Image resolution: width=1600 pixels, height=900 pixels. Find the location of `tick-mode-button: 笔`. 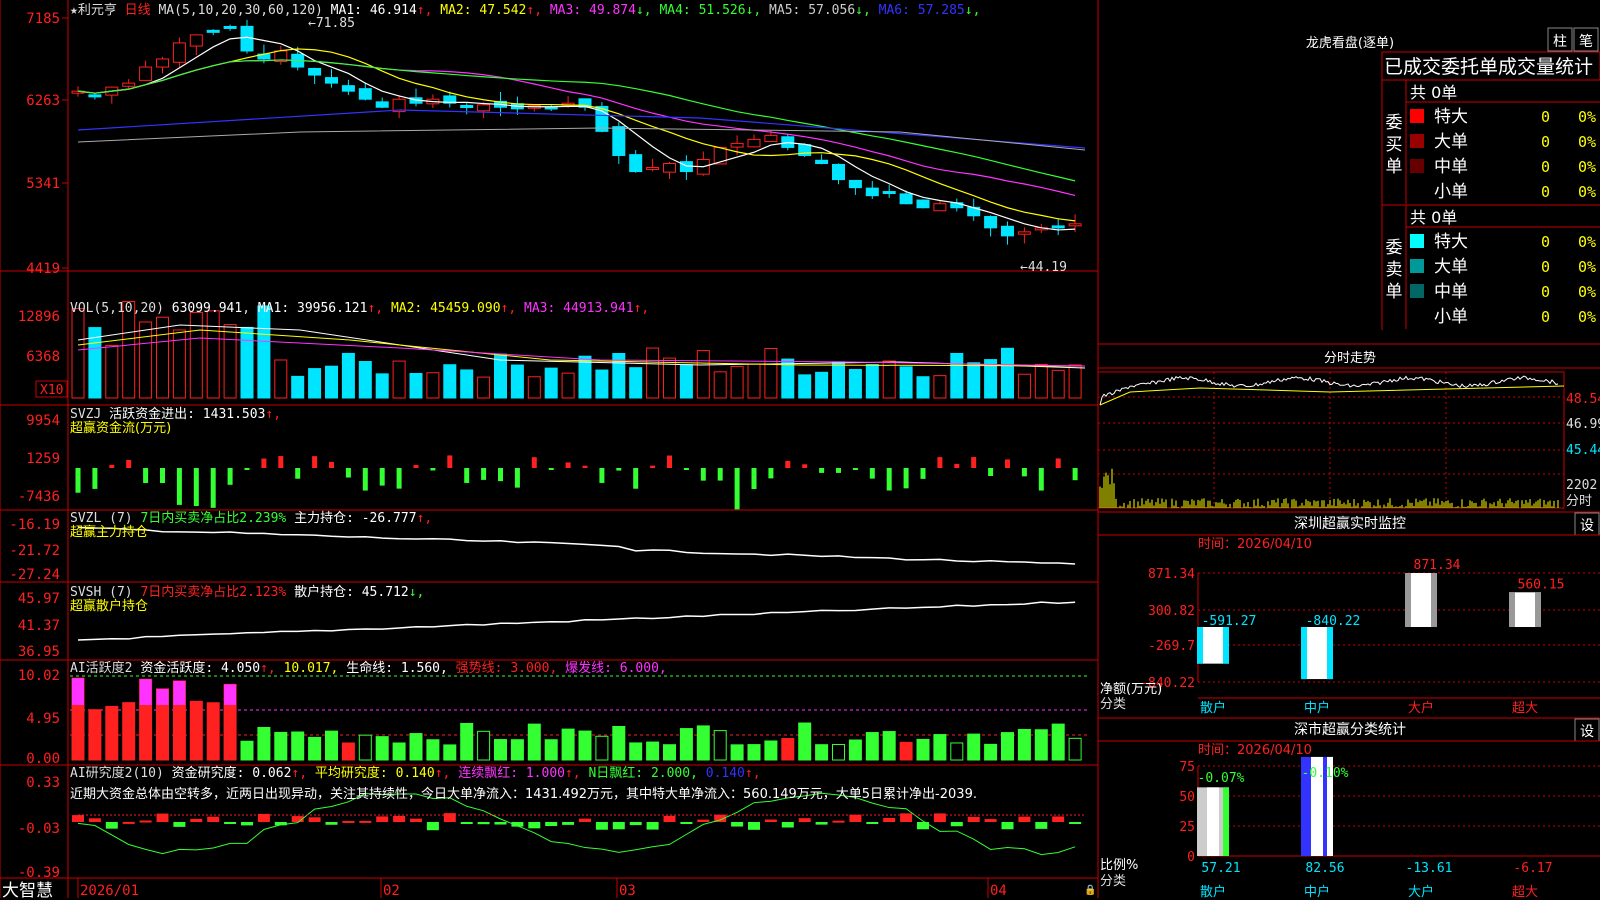

tick-mode-button: 笔 is located at coordinates (1586, 39).